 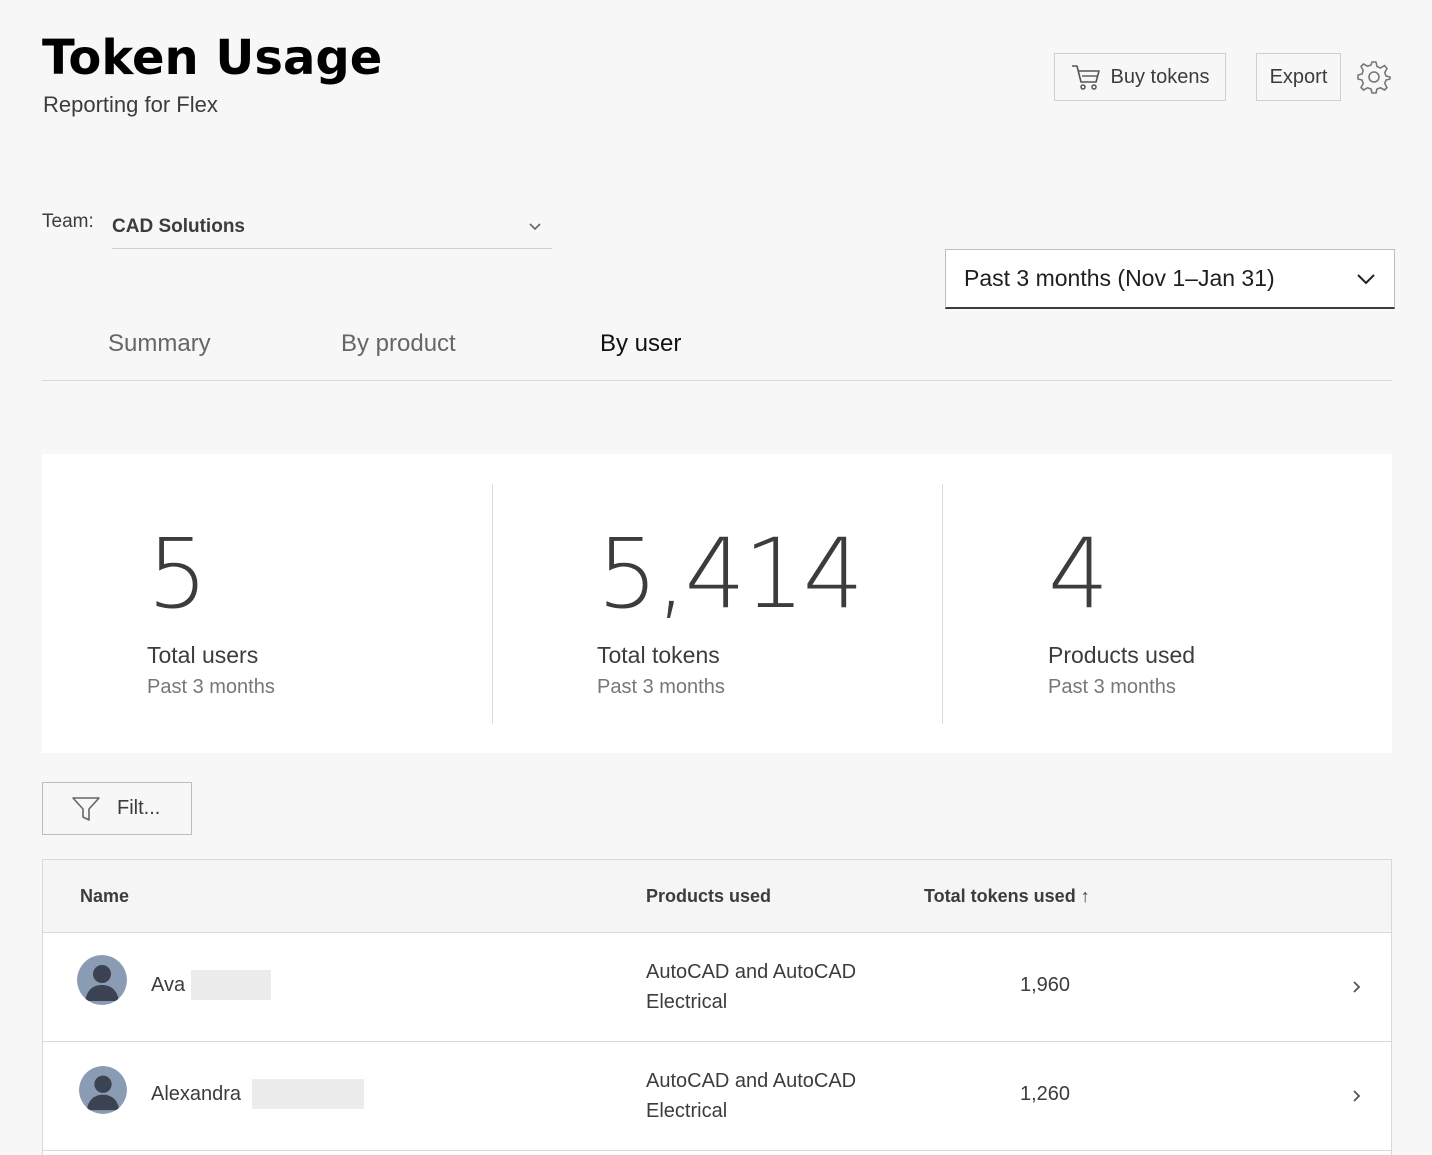 What do you see at coordinates (1122, 655) in the screenshot?
I see `stat-label: Products used` at bounding box center [1122, 655].